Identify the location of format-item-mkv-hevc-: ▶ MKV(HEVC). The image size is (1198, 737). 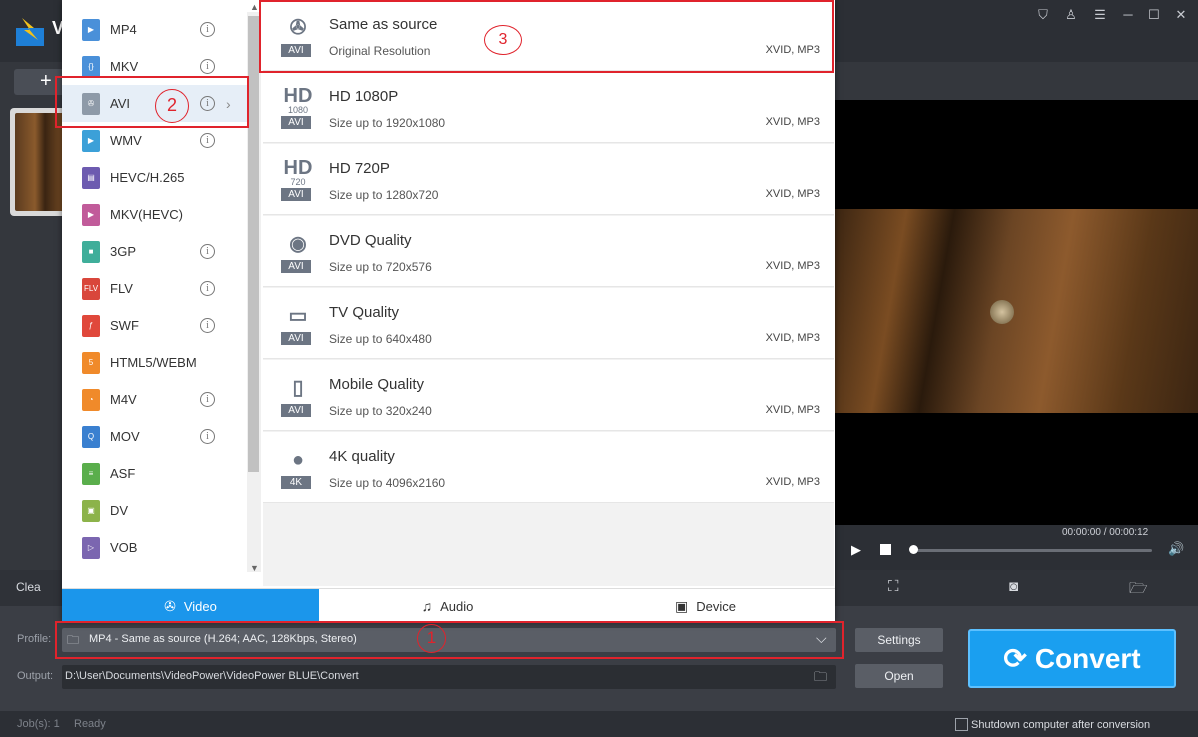
(154, 214).